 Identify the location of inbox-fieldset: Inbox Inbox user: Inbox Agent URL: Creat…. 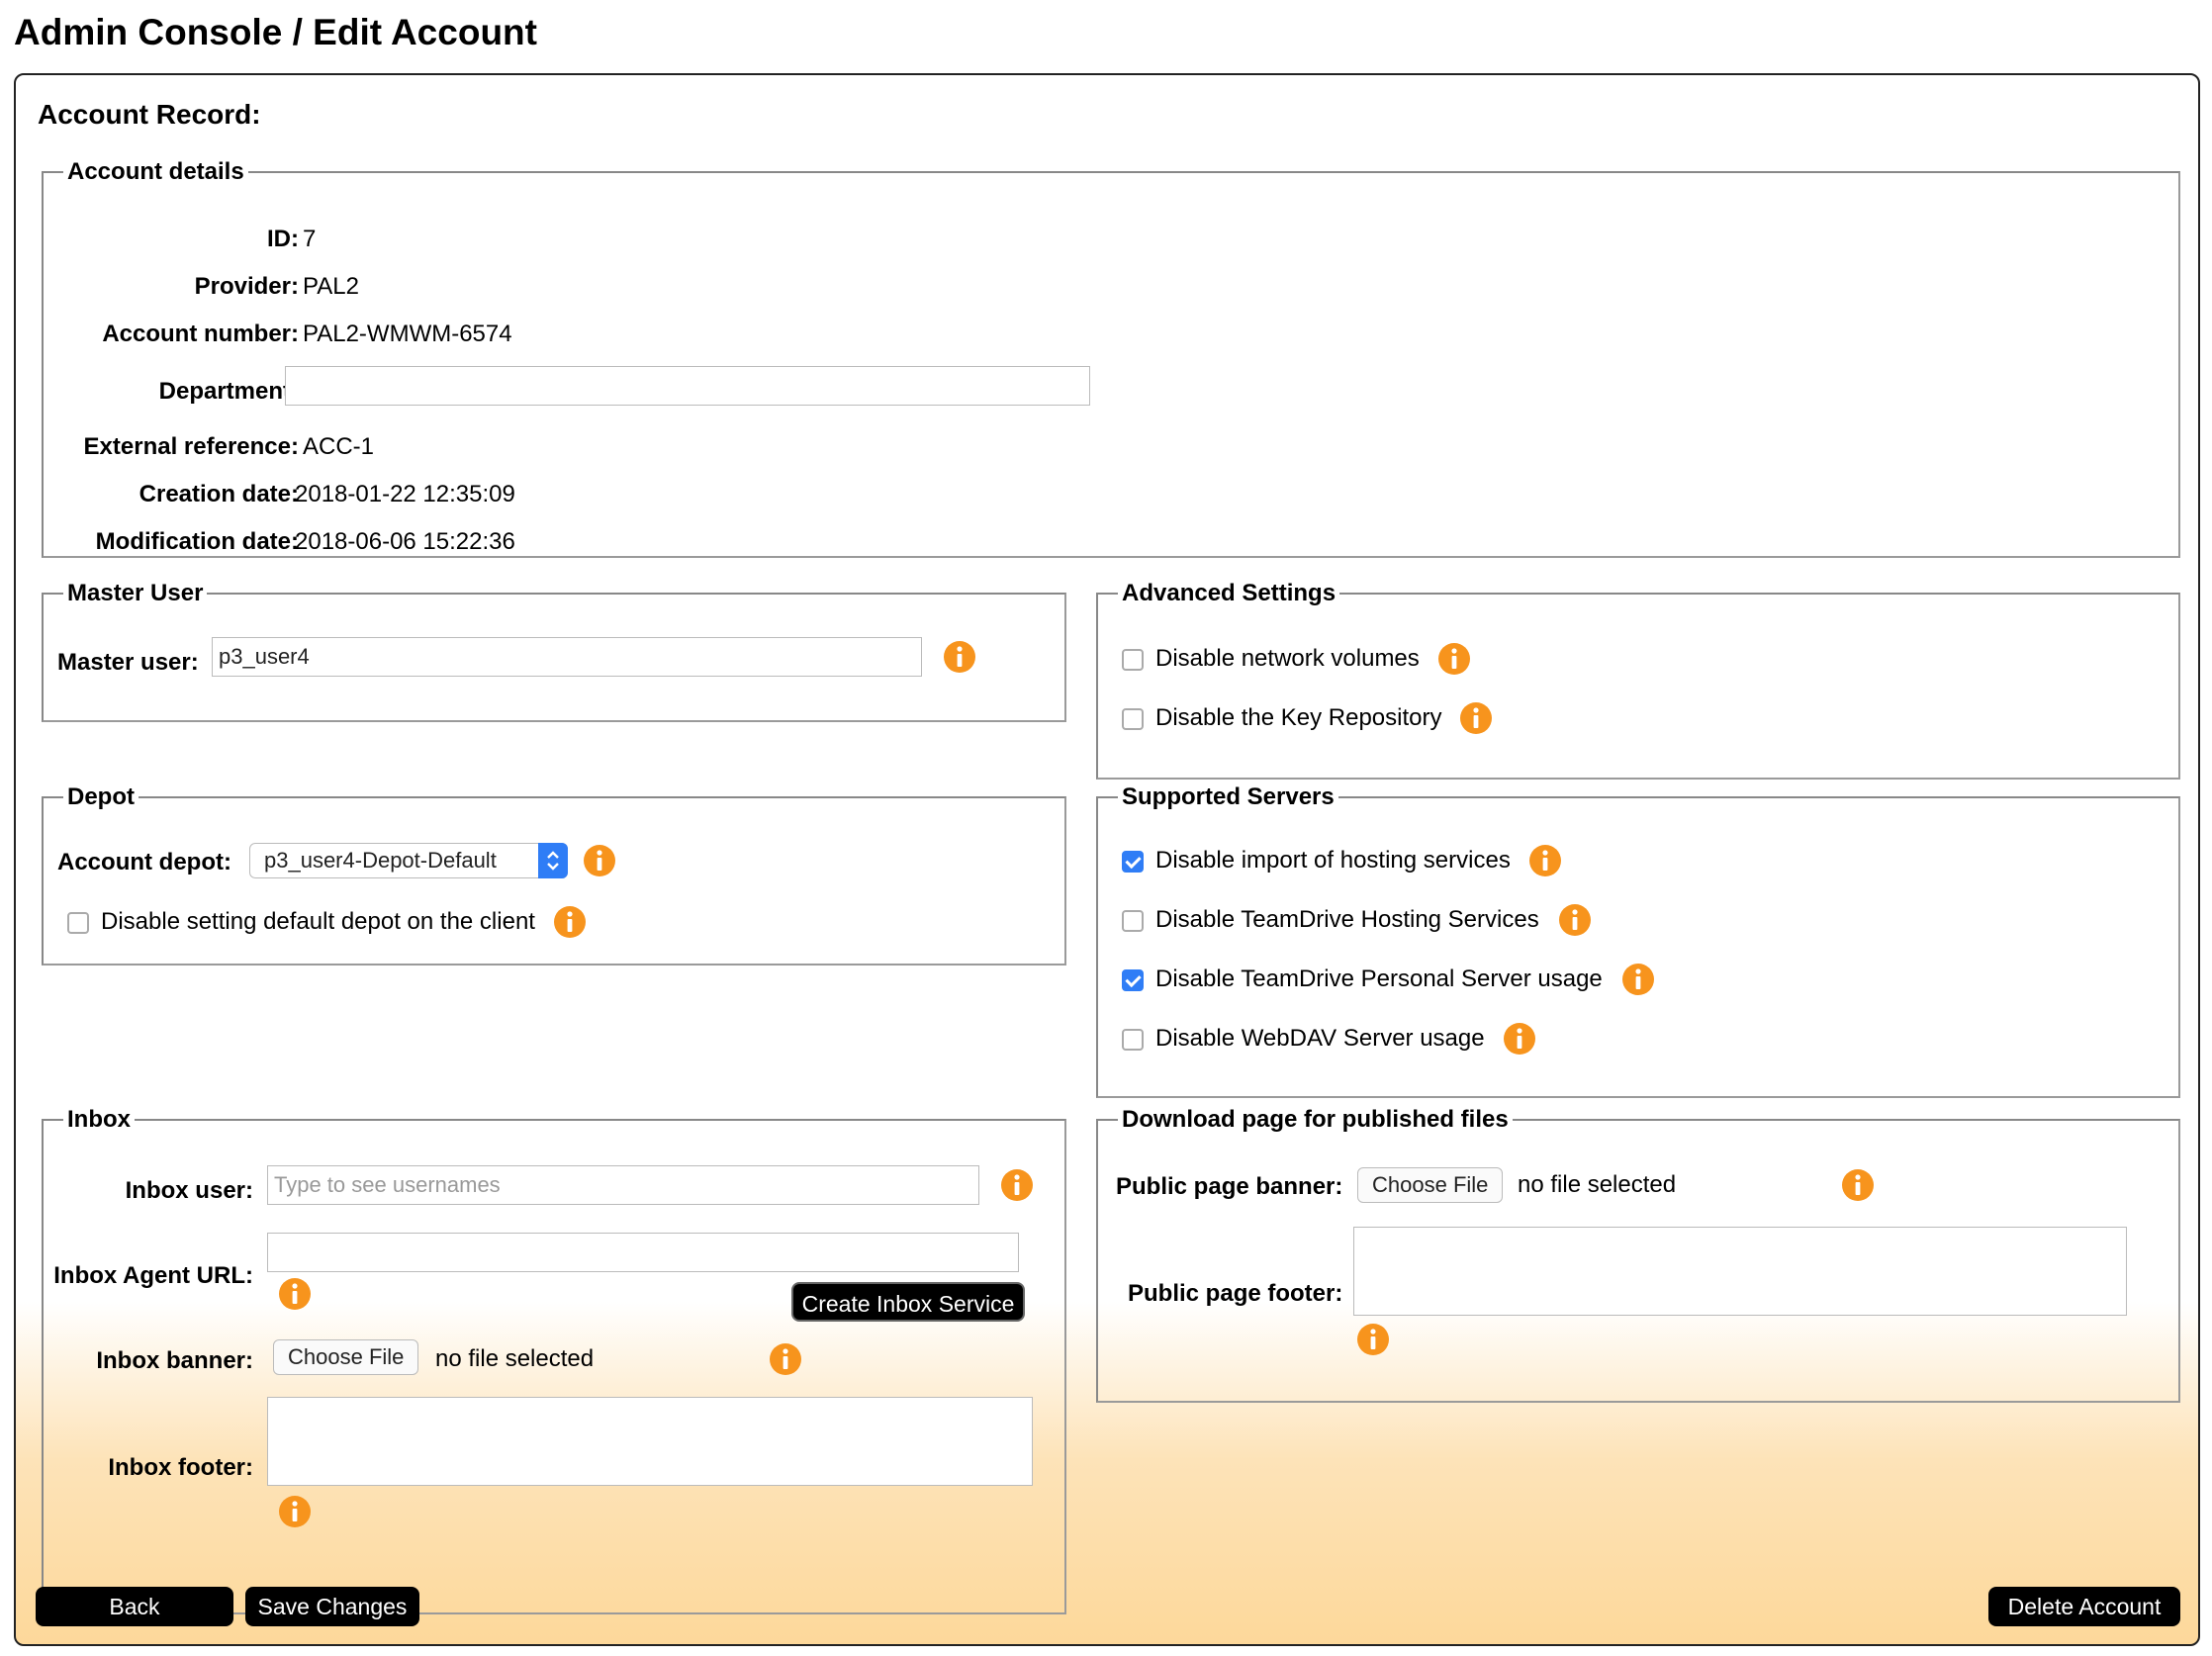
(554, 1360).